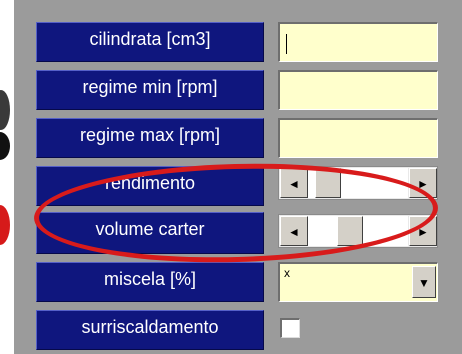  I want to click on rendimento-scrollbar: ◄ ►, so click(358, 183).